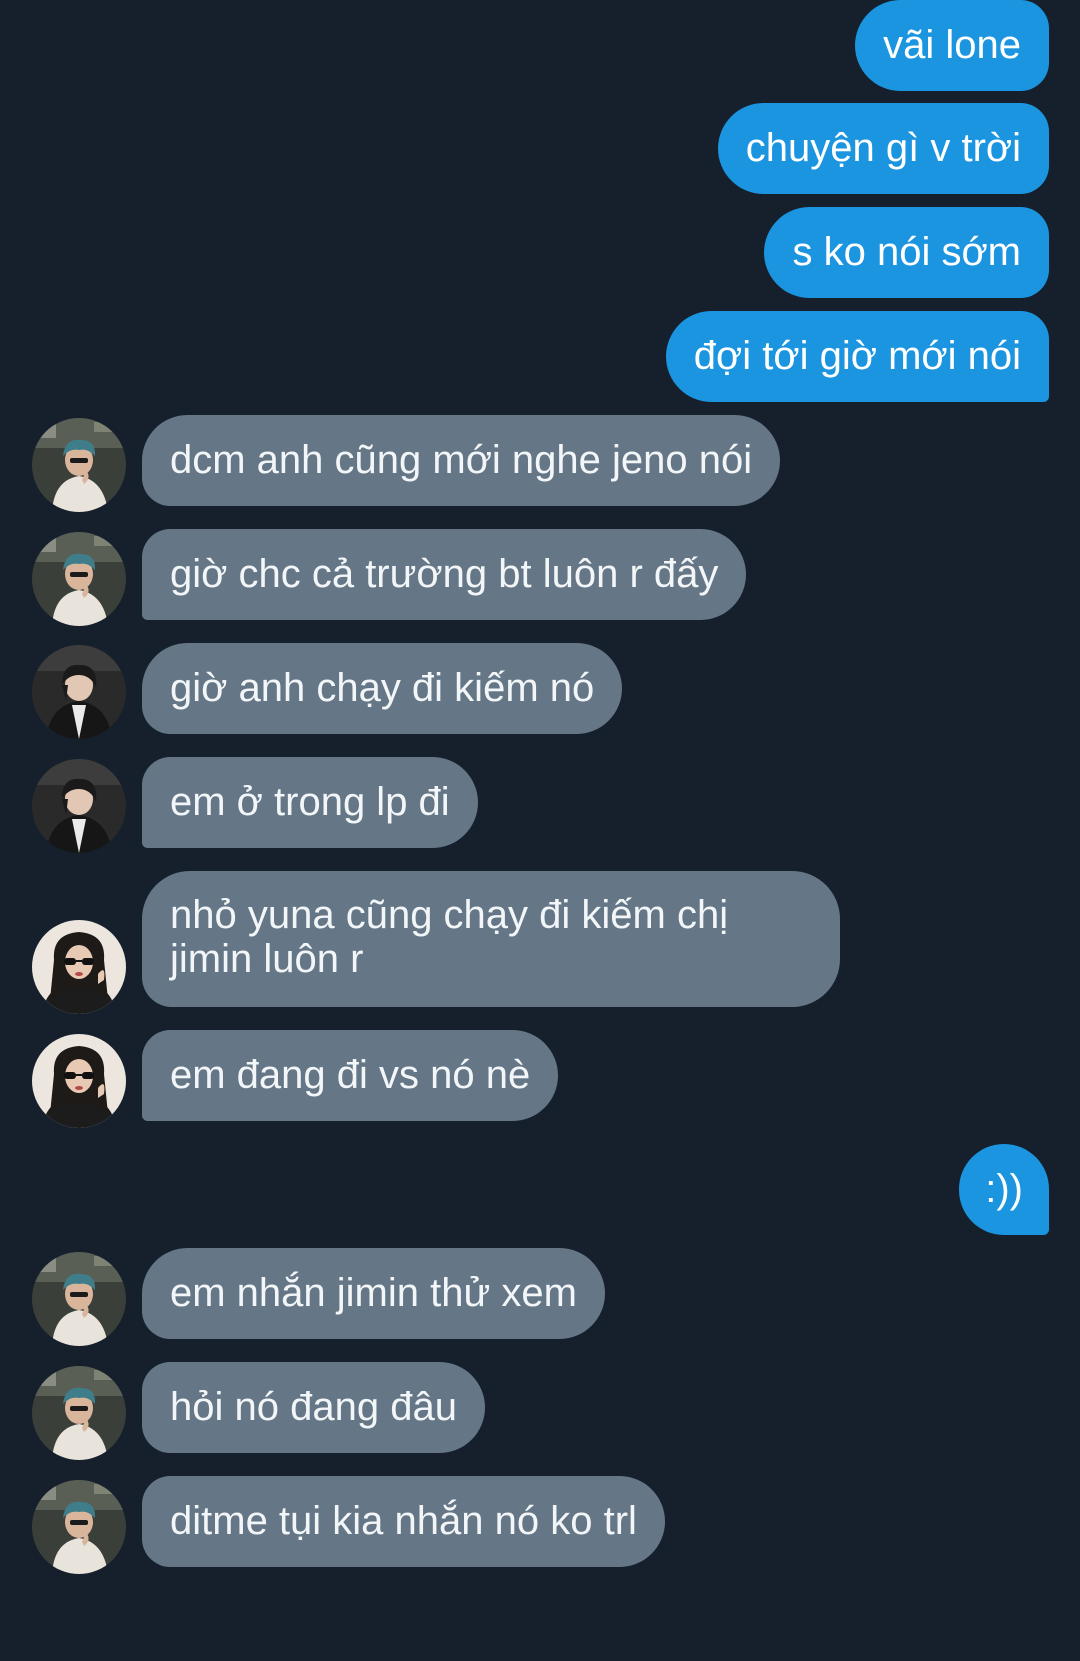  I want to click on incoming-message-bubble: ditme tụi kia nhắn nó ko trl, so click(403, 1521).